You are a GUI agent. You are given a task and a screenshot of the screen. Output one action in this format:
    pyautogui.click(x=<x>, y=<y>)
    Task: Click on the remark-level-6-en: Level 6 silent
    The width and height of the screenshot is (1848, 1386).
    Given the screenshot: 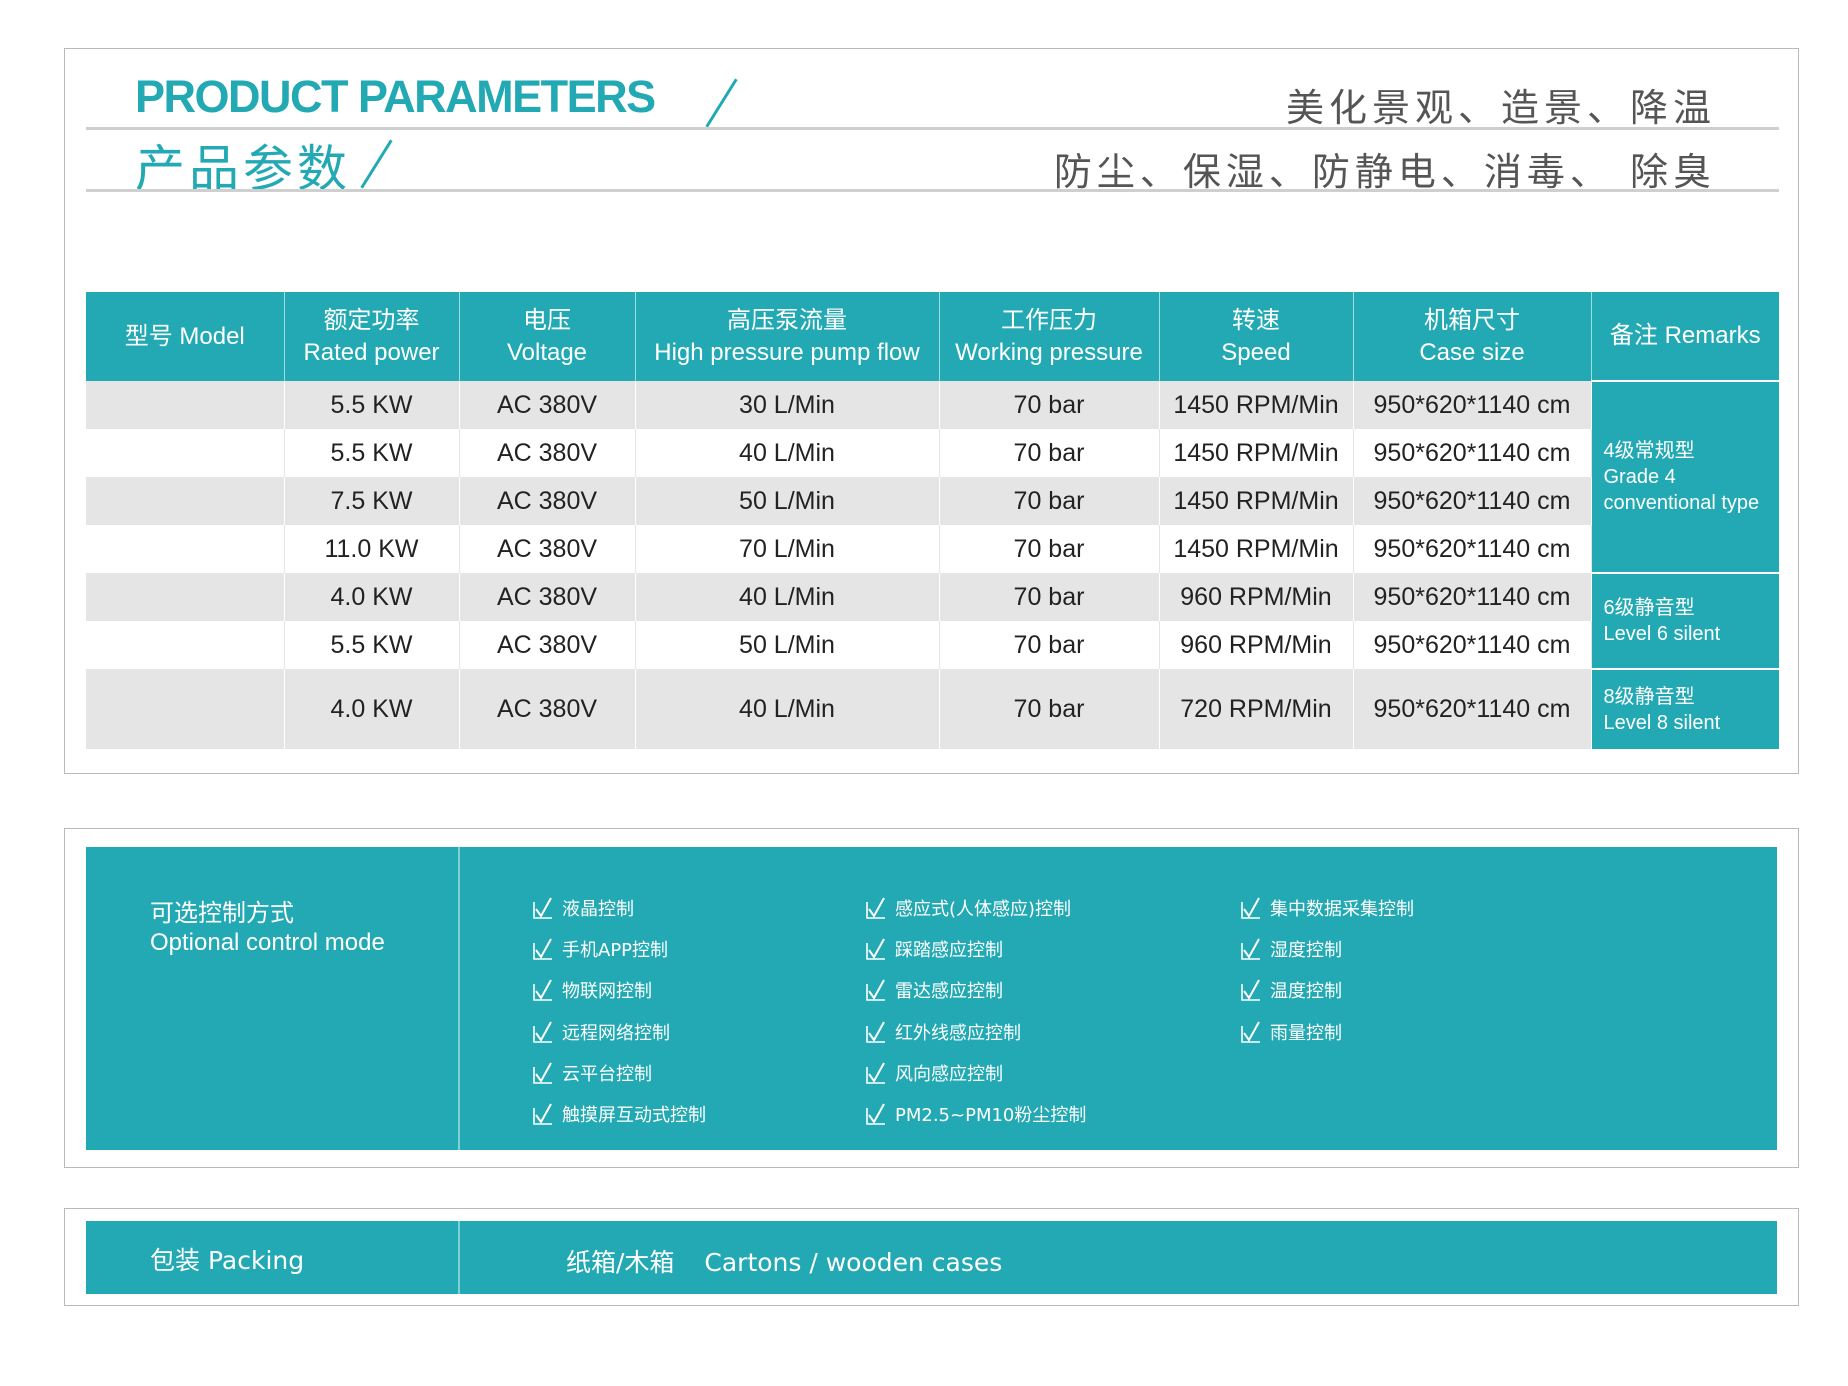 What is the action you would take?
    pyautogui.click(x=1662, y=634)
    